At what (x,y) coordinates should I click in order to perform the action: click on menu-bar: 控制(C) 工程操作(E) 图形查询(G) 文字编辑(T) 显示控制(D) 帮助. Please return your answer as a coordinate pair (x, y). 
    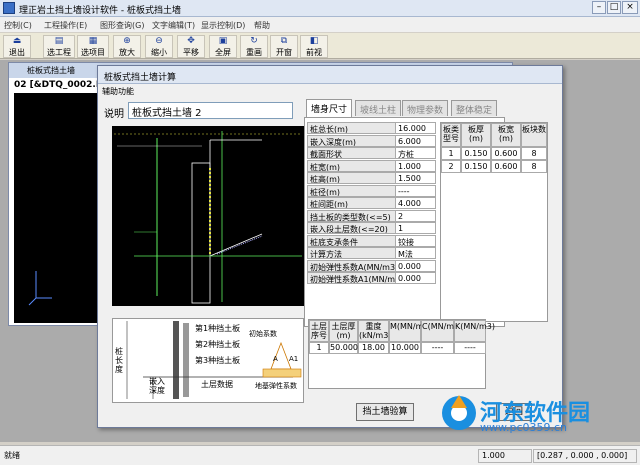
    Looking at the image, I should click on (320, 24).